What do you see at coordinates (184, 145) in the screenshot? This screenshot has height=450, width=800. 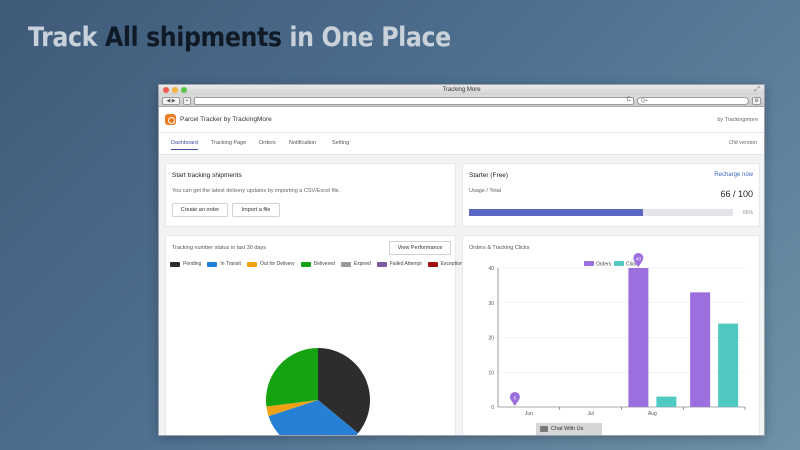 I see `tab-dashboard: Dashboard` at bounding box center [184, 145].